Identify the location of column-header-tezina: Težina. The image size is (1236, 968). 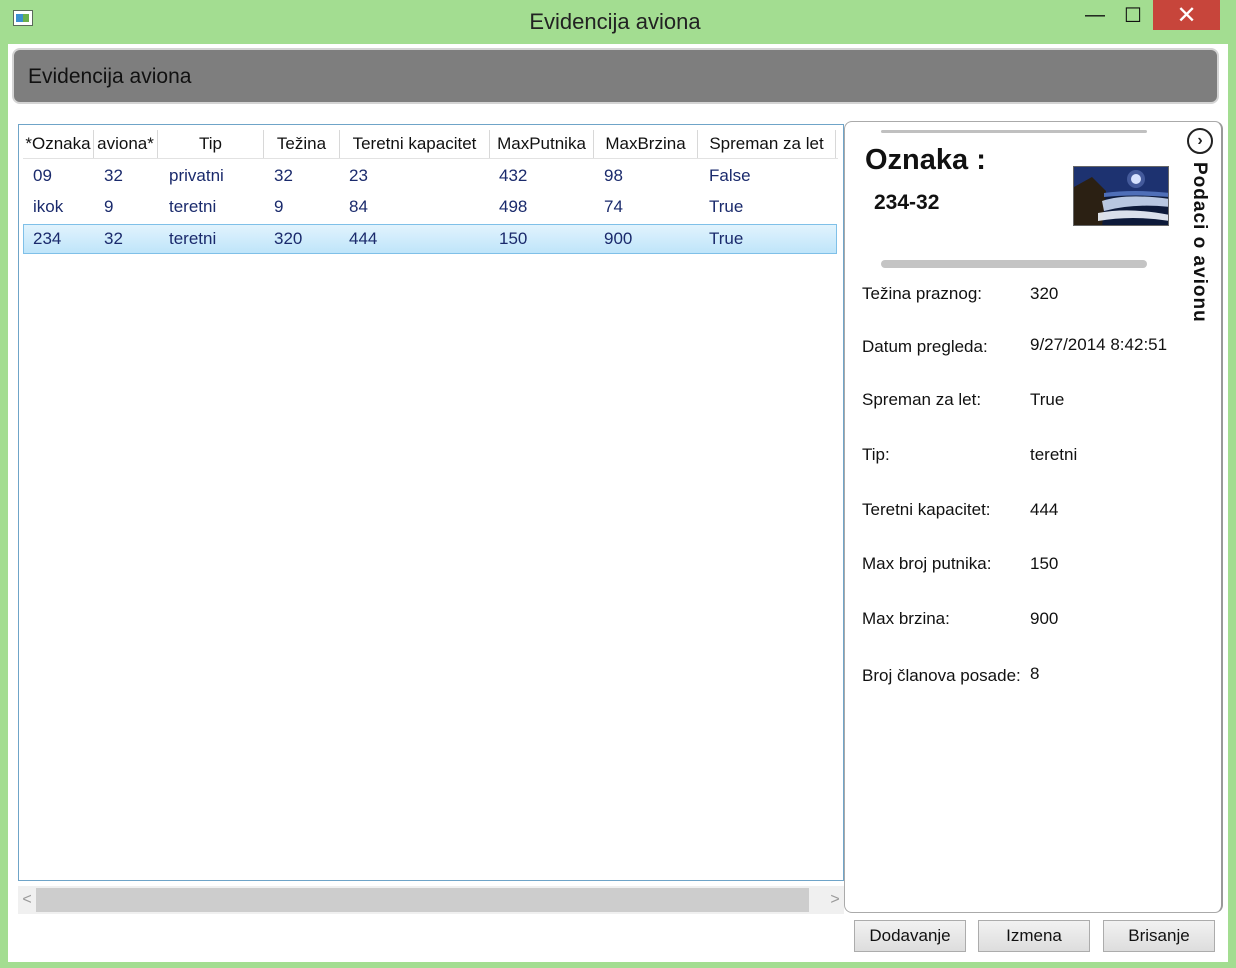
(302, 144).